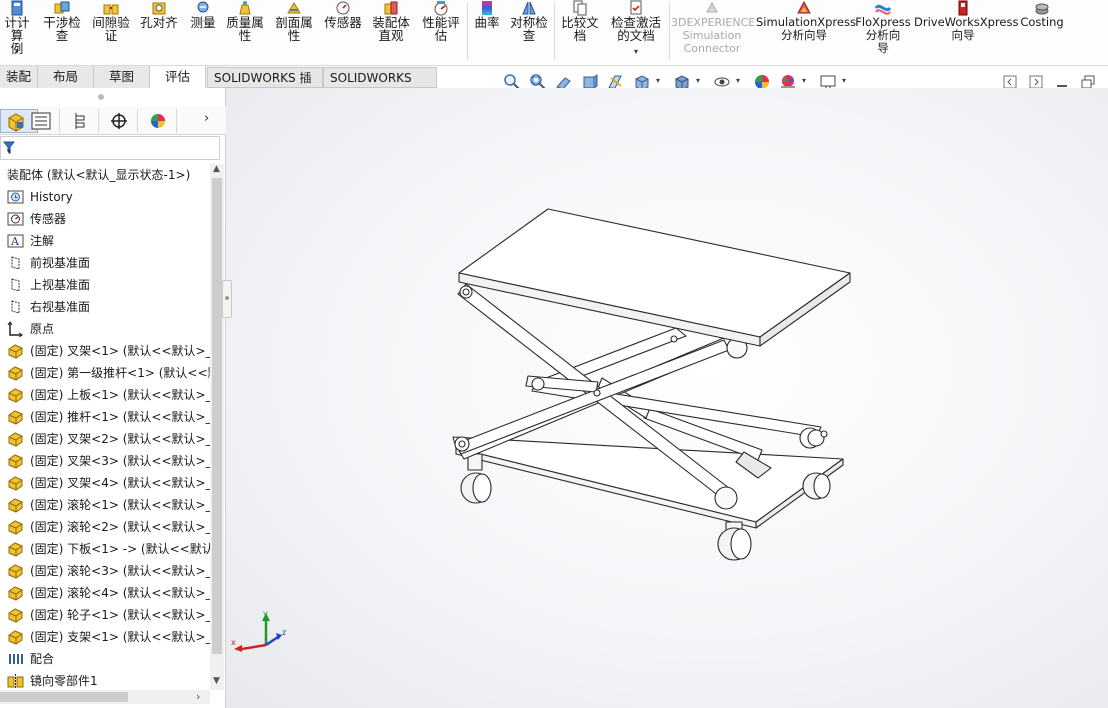  Describe the element at coordinates (15, 241) in the screenshot. I see `annotation-icon: A` at that location.